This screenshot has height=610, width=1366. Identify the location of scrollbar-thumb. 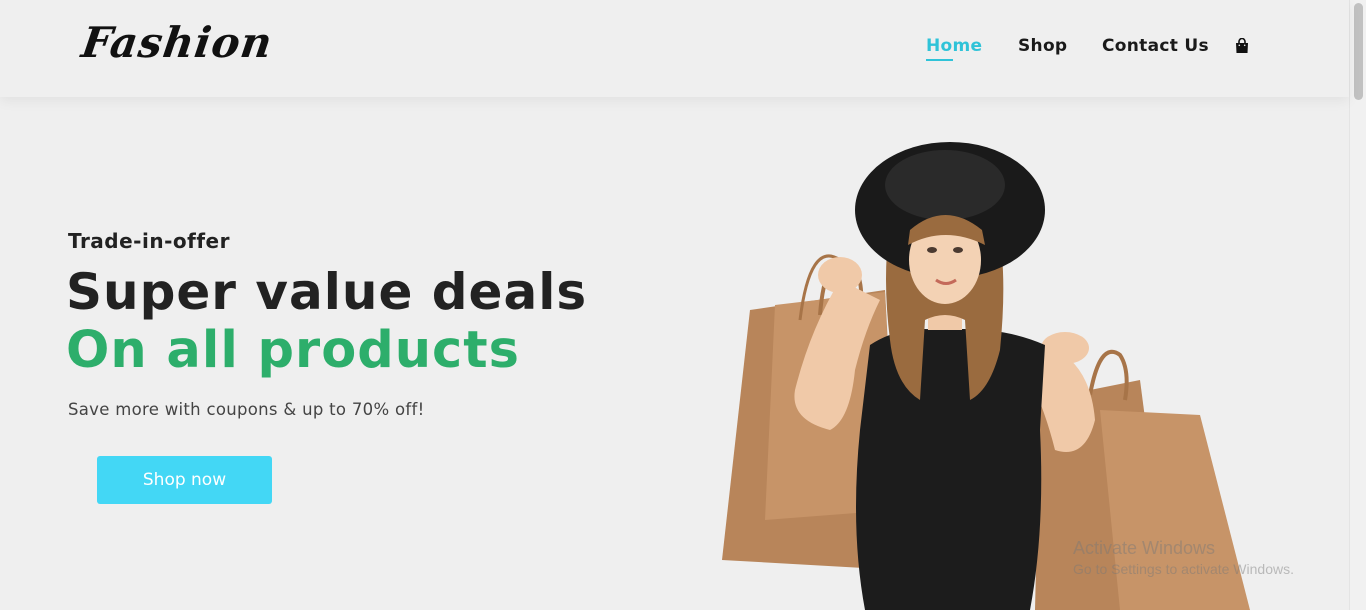
(1358, 51).